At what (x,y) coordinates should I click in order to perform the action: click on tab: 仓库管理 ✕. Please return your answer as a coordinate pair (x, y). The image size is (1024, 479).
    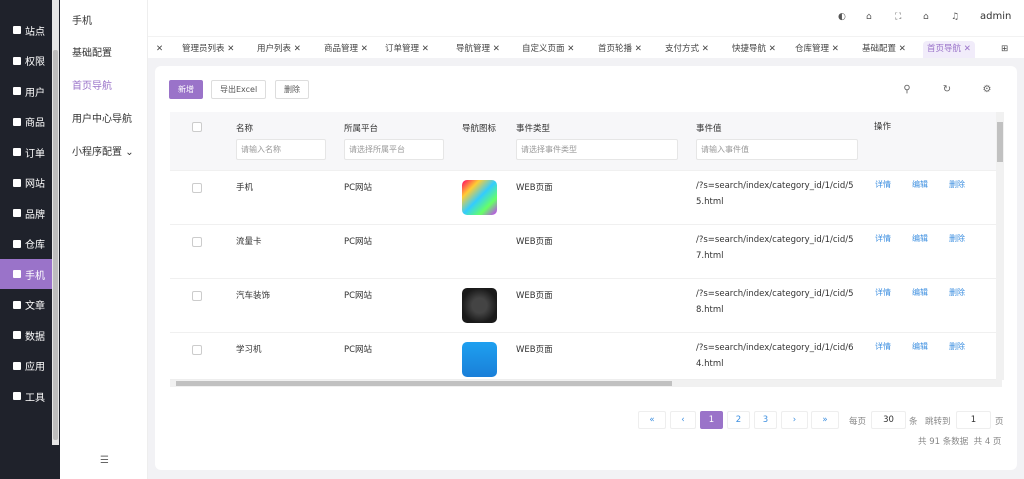
    Looking at the image, I should click on (817, 49).